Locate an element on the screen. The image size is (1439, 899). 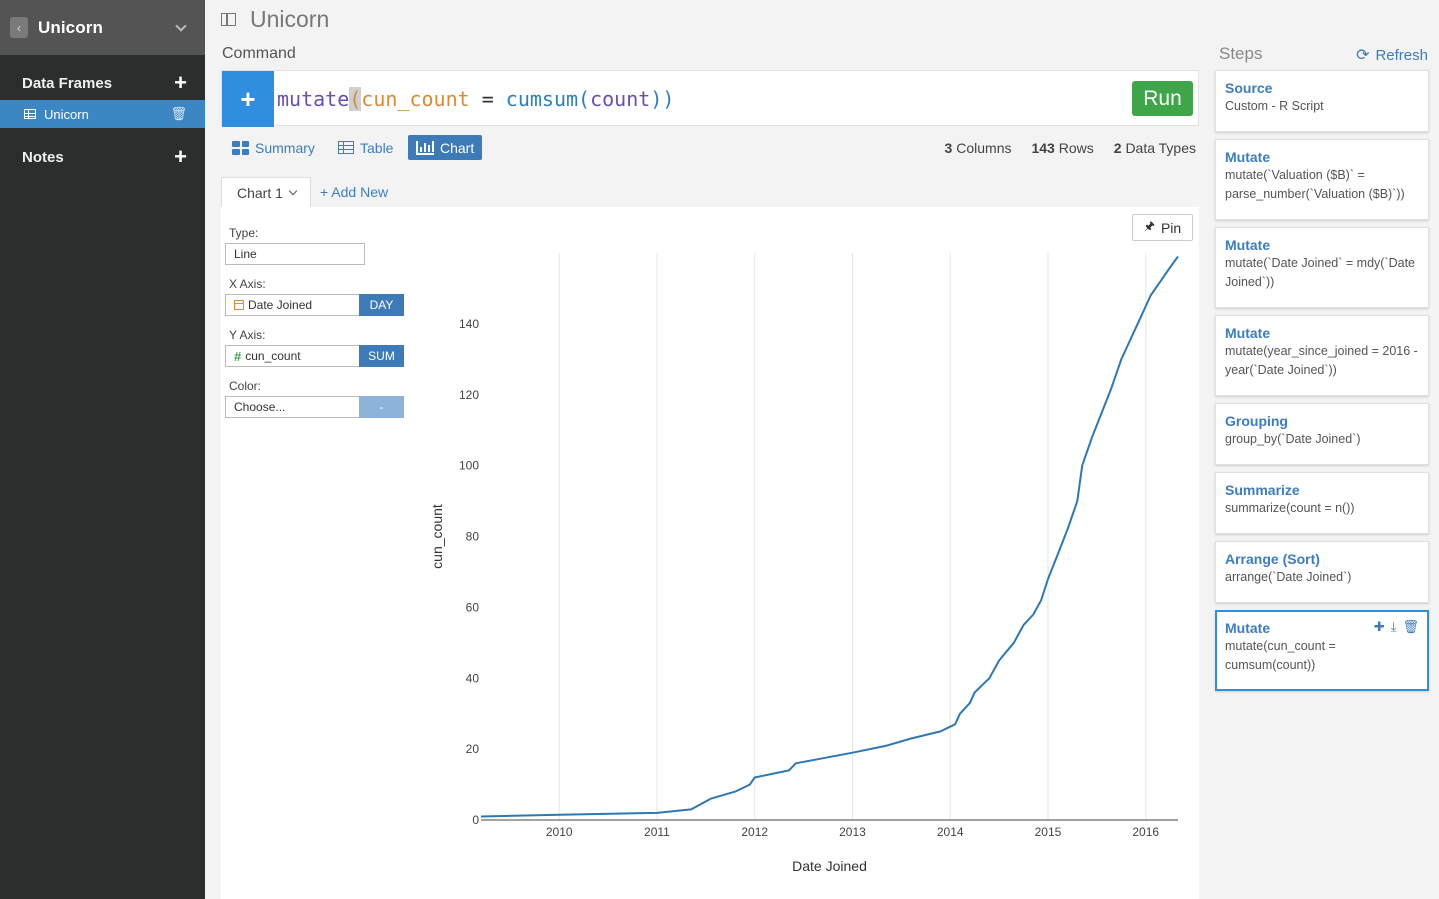
x-tick-label: 2013 is located at coordinates (852, 832).